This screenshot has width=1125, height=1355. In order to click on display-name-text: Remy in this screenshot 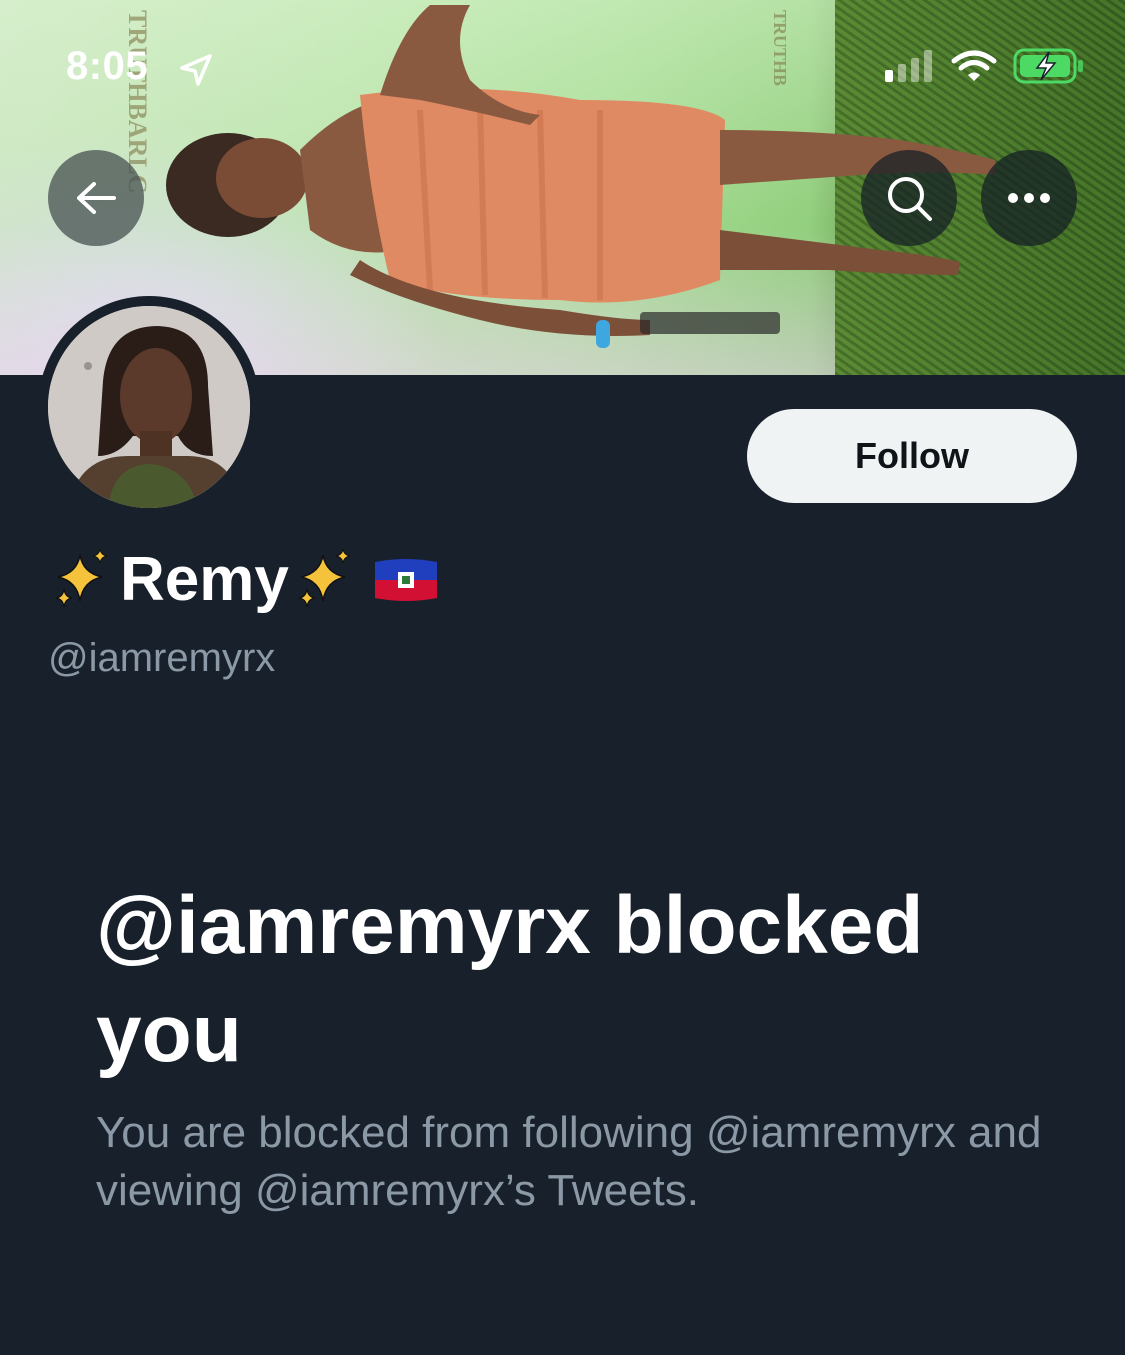, I will do `click(204, 579)`.